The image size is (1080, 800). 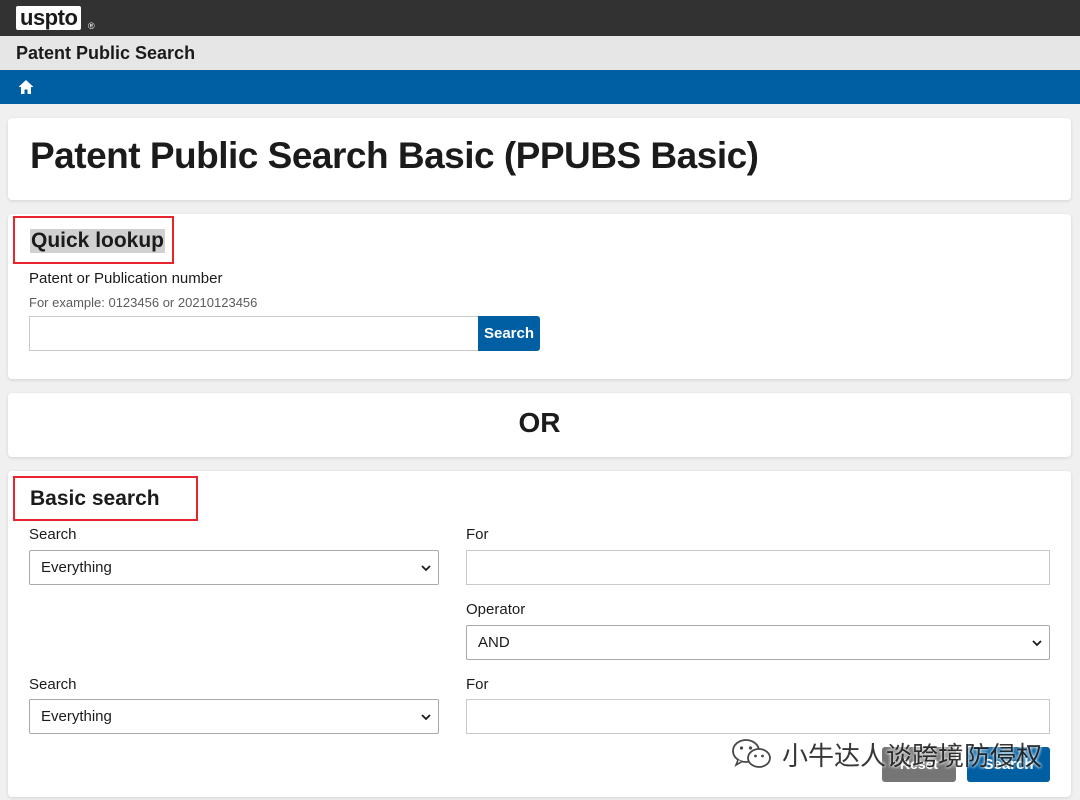 What do you see at coordinates (76, 716) in the screenshot?
I see `search-field-value-2: Everything` at bounding box center [76, 716].